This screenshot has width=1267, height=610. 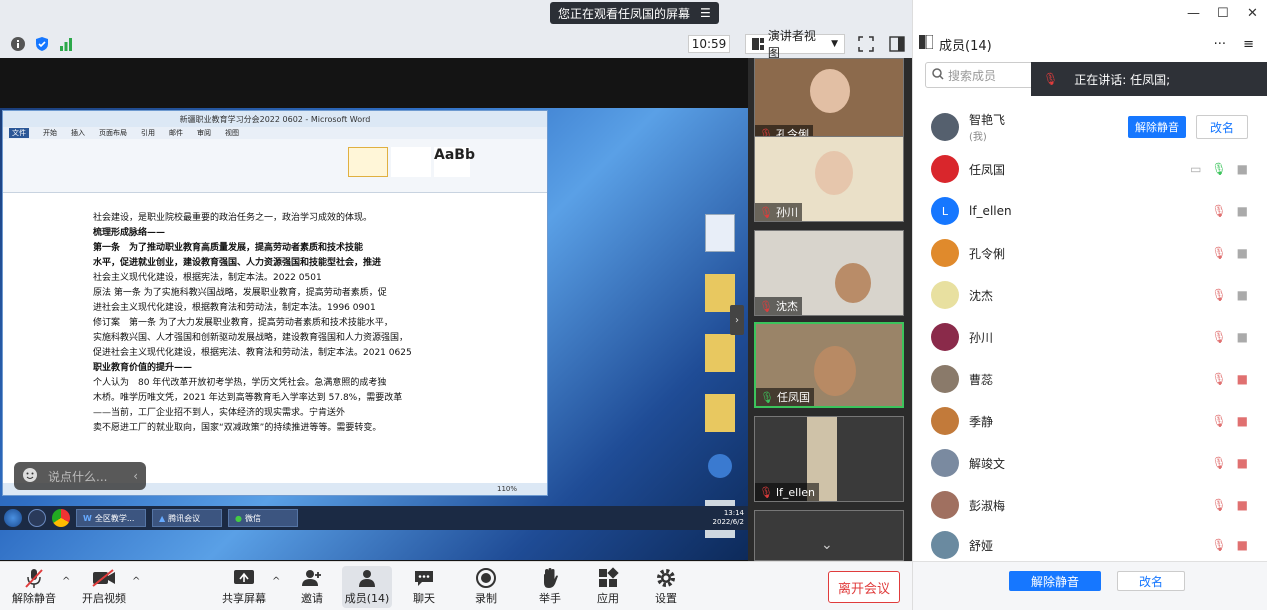 I want to click on video-tile: ⌄, so click(x=829, y=535).